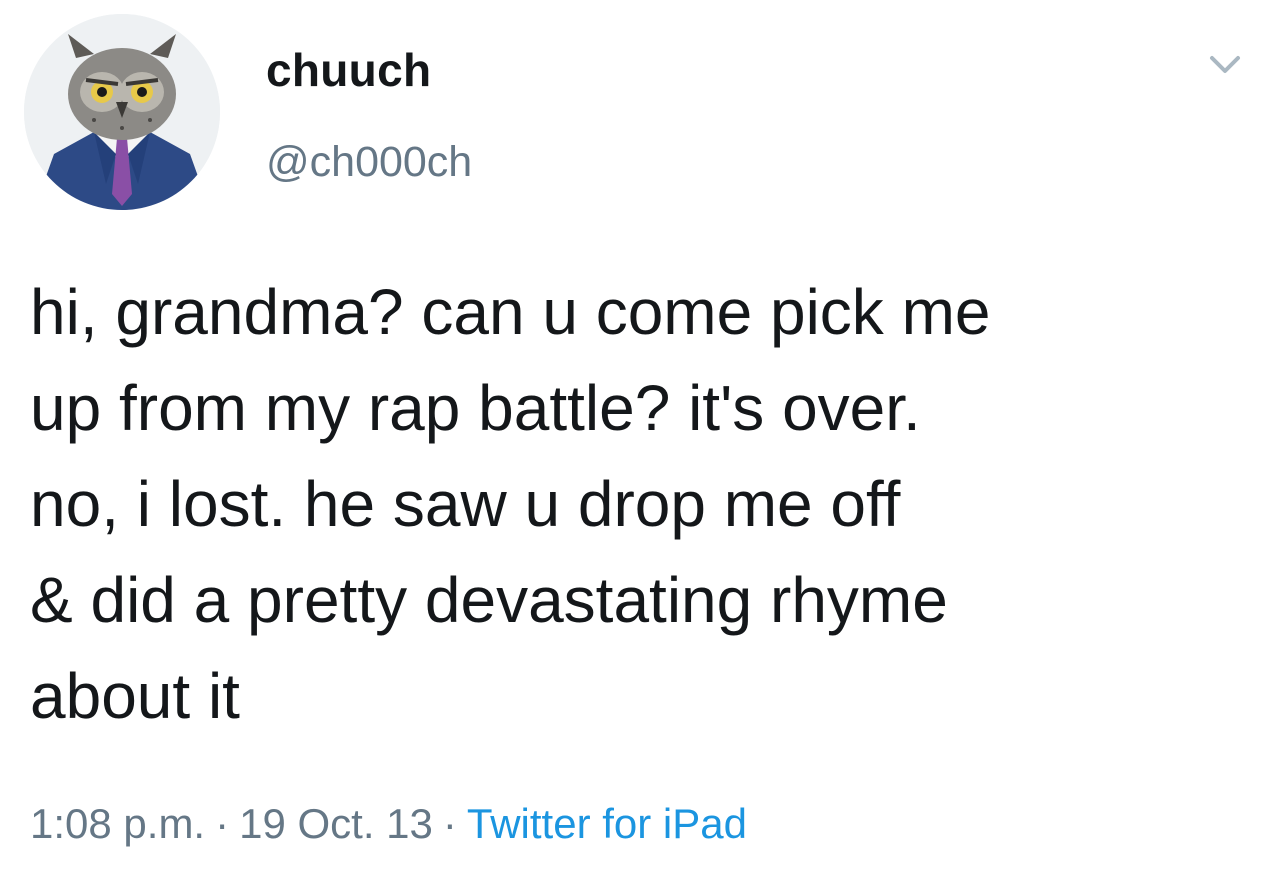 The height and width of the screenshot is (892, 1273). Describe the element at coordinates (336, 823) in the screenshot. I see `tweet-date: 19 Oct. 13` at that location.